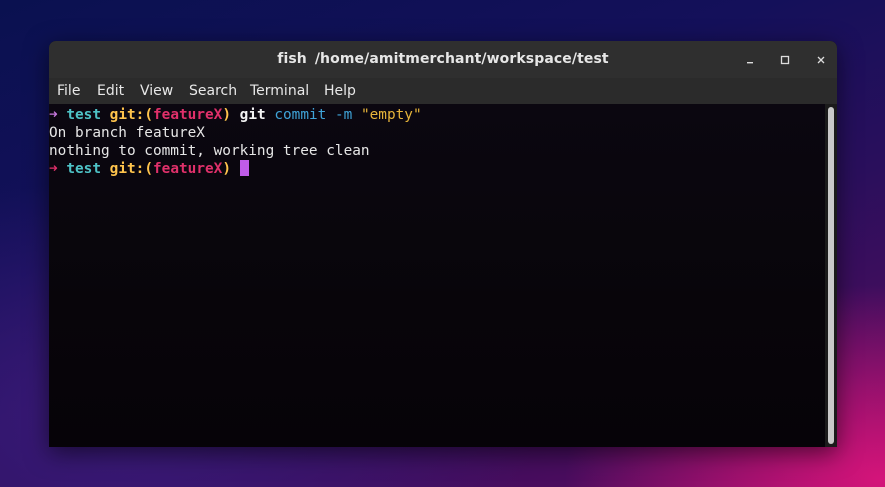  I want to click on close-icon, so click(821, 60).